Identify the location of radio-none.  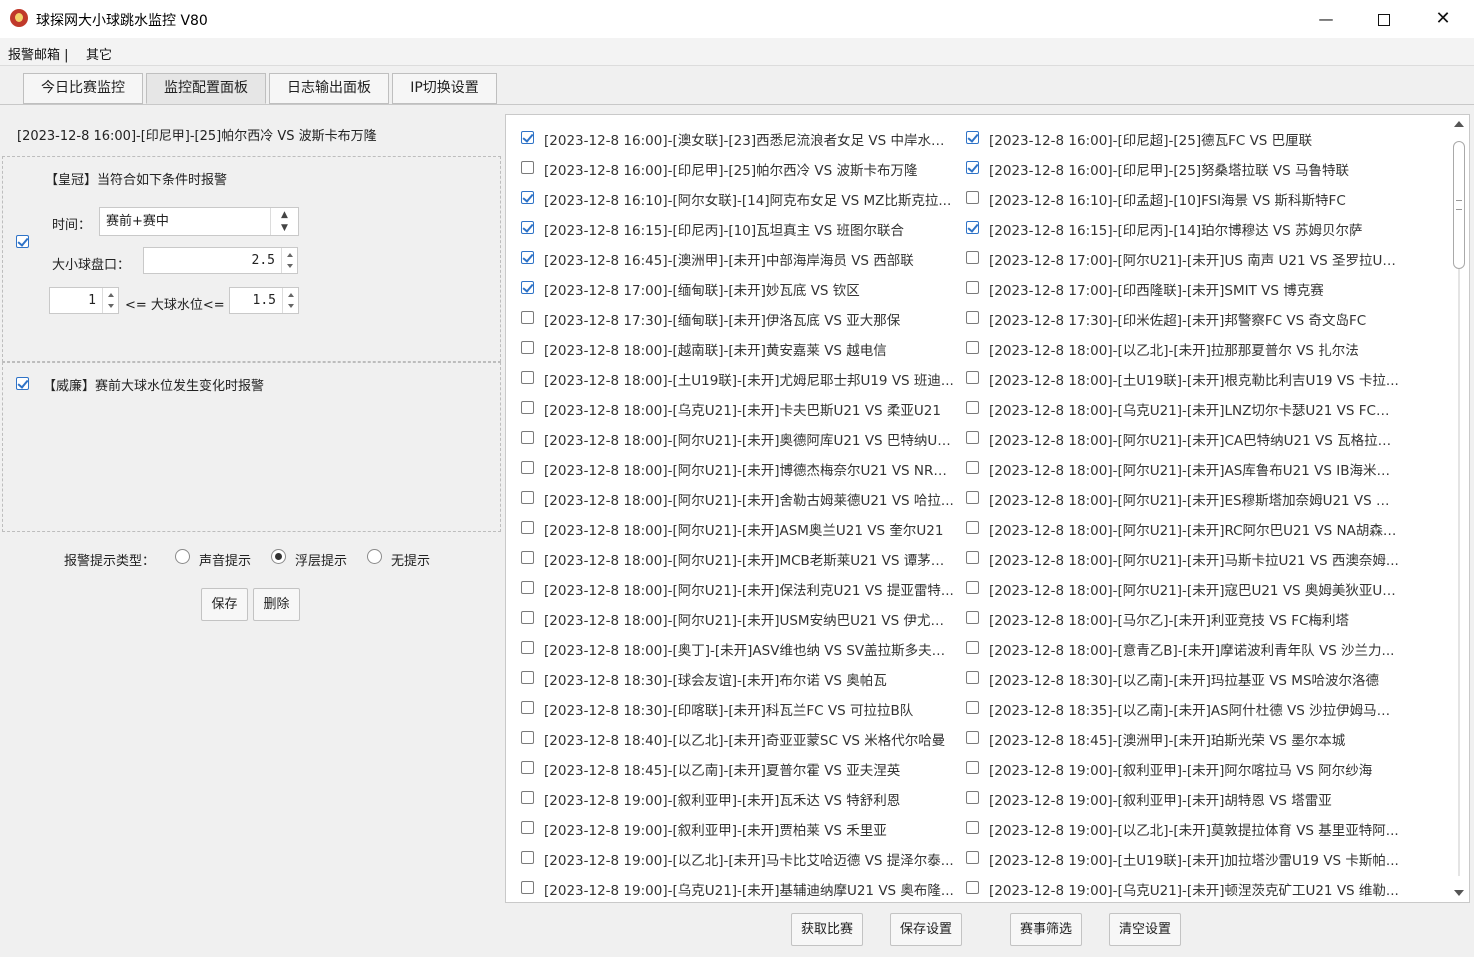
(374, 556).